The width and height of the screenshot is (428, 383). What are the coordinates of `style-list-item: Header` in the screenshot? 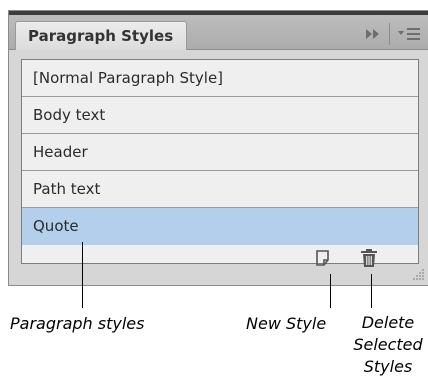 It's located at (220, 152).